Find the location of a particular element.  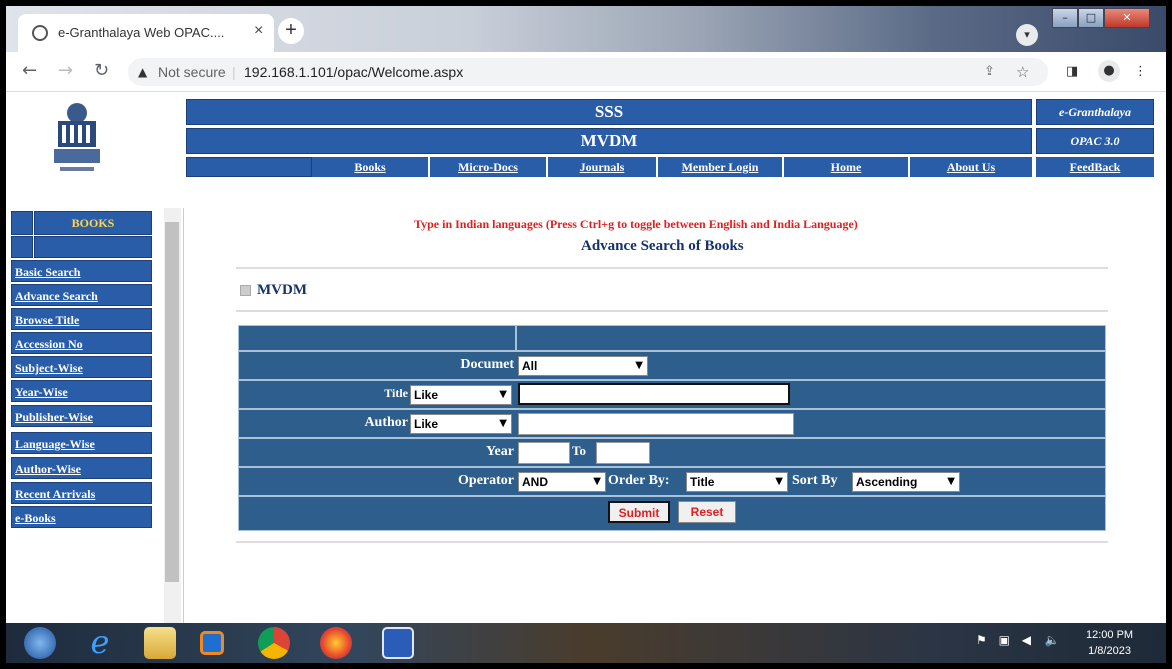

star-icon: ☆ is located at coordinates (1022, 72).